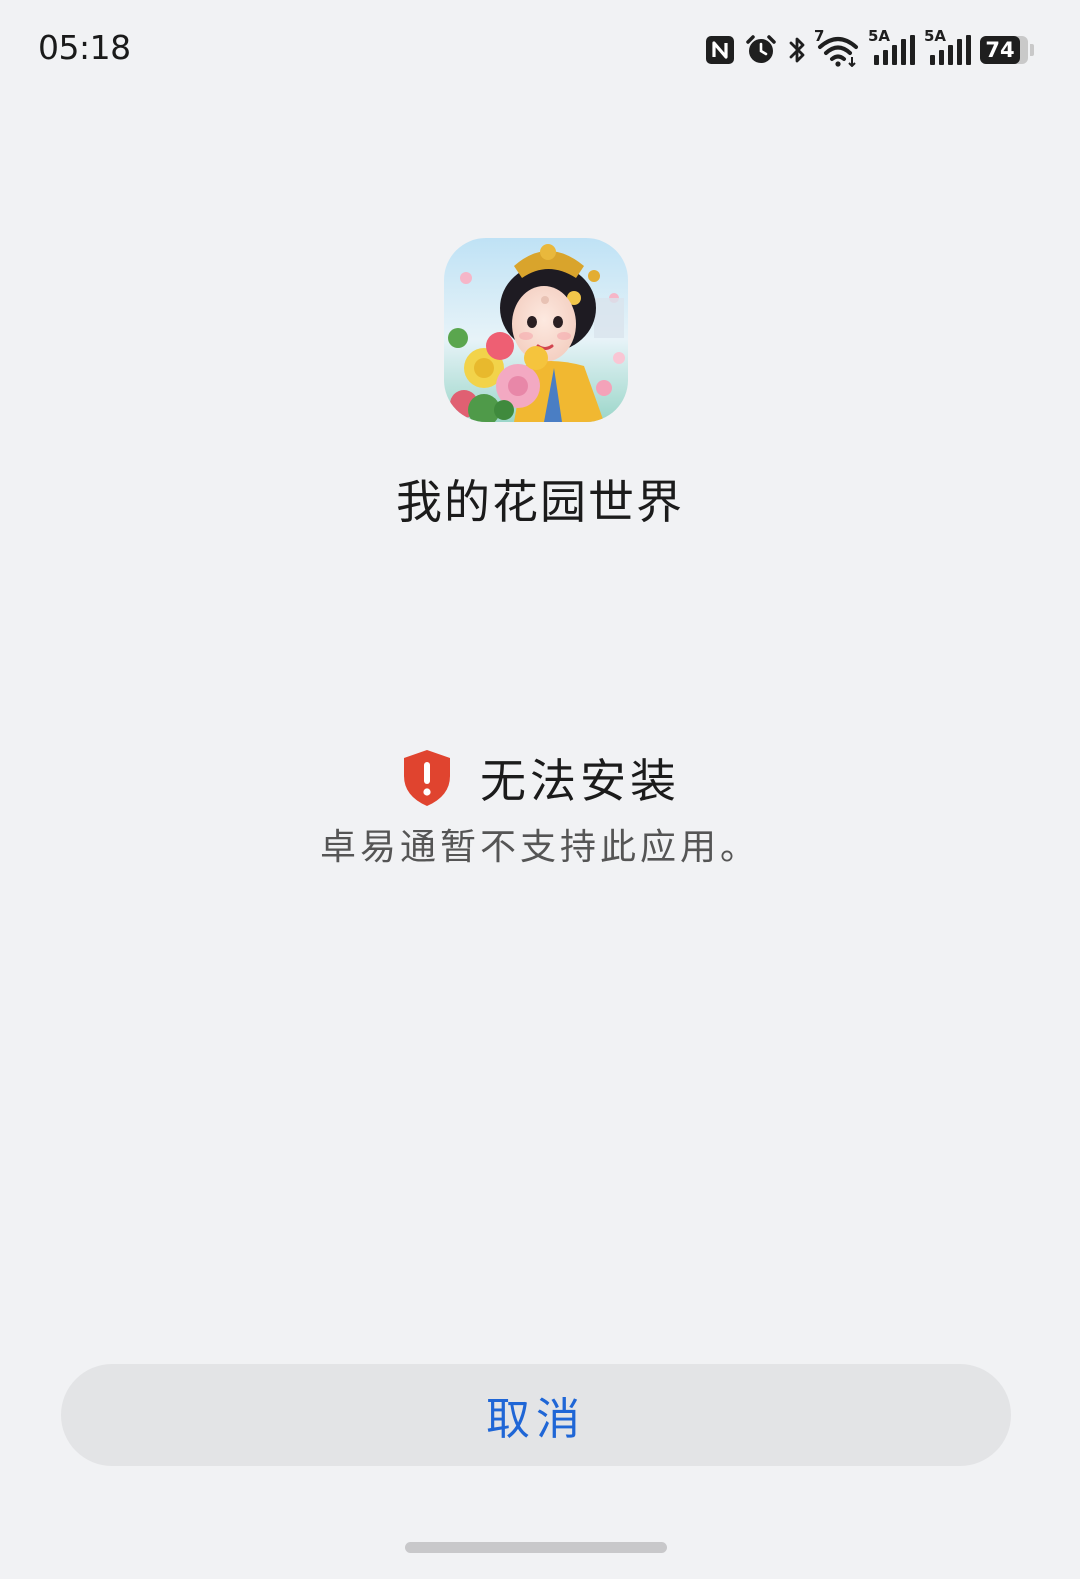 Image resolution: width=1080 pixels, height=1579 pixels. I want to click on cancel-button: 取消, so click(536, 1415).